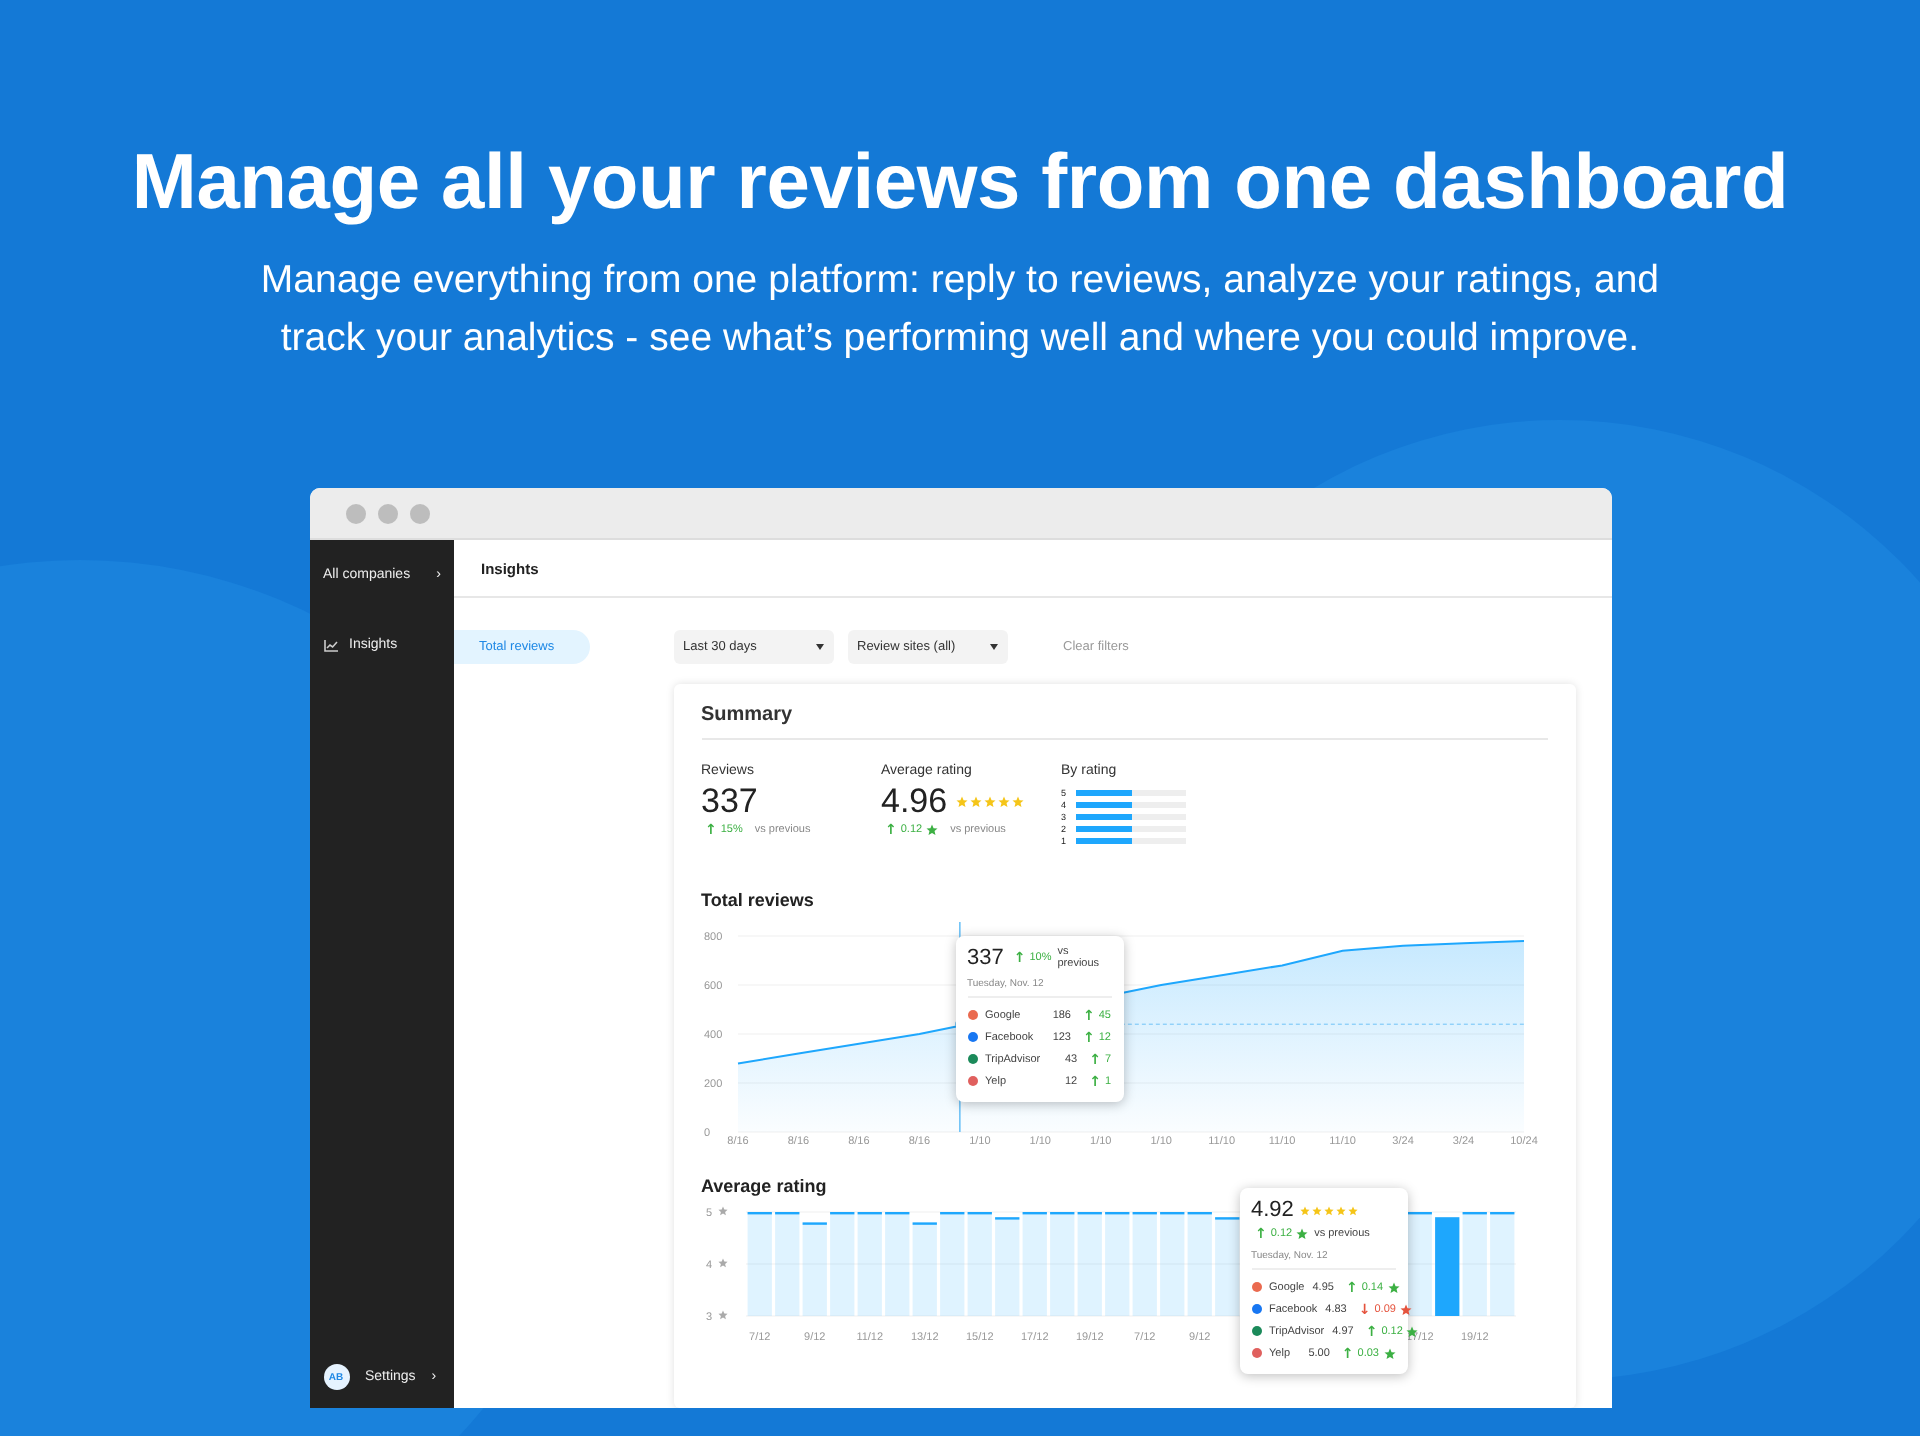 The width and height of the screenshot is (1920, 1436). I want to click on section-title: Average rating, so click(765, 1186).